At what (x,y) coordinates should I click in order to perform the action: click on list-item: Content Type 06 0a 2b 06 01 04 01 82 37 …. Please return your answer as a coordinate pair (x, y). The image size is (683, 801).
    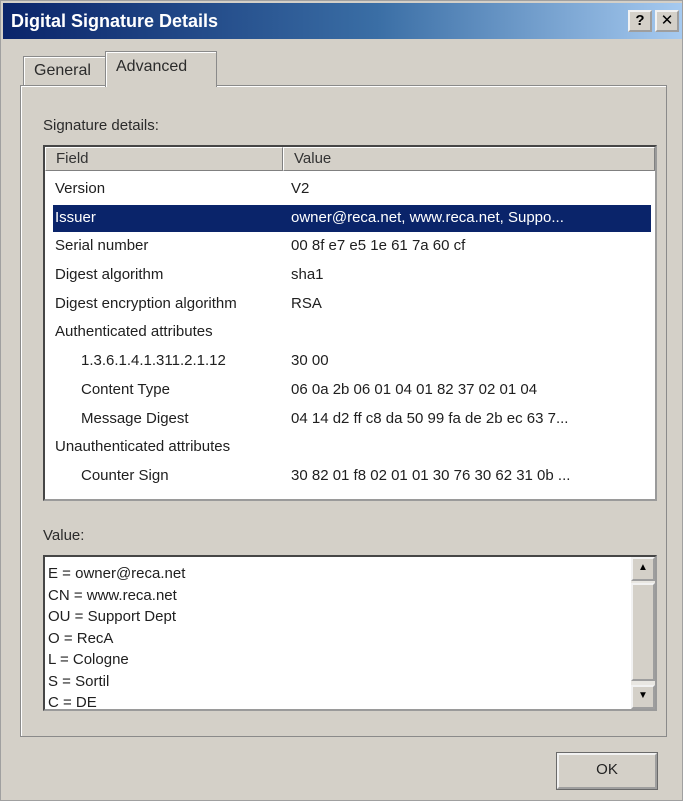
    Looking at the image, I should click on (350, 390).